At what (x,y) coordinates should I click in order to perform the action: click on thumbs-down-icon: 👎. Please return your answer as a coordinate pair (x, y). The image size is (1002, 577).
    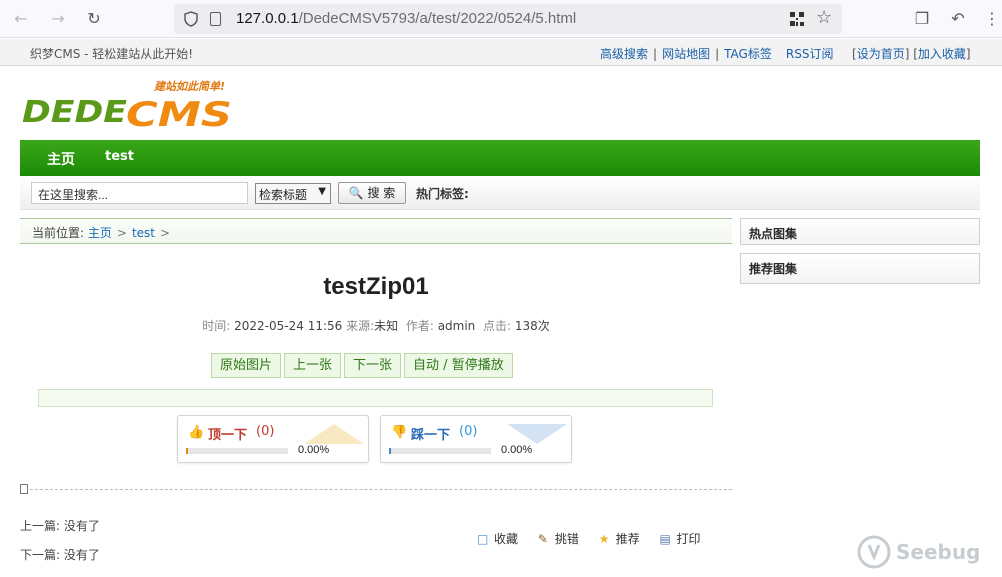
    Looking at the image, I should click on (399, 432).